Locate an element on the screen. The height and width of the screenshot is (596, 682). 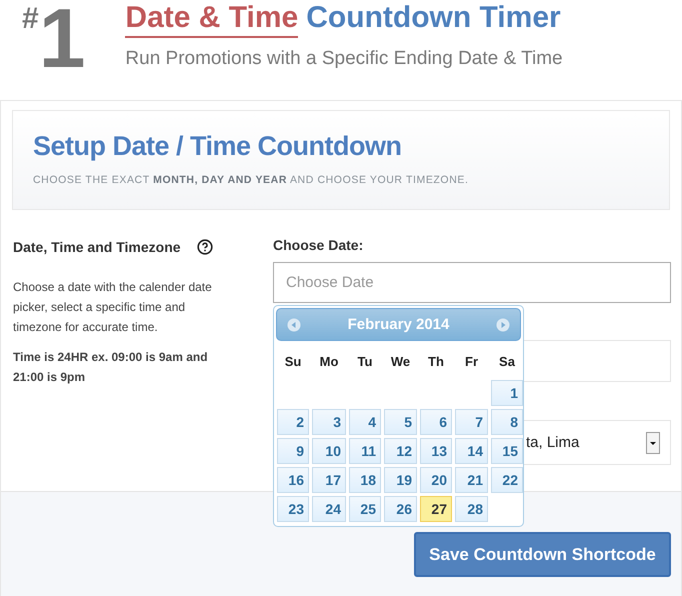
page-title: Countdown Timer is located at coordinates (433, 18).